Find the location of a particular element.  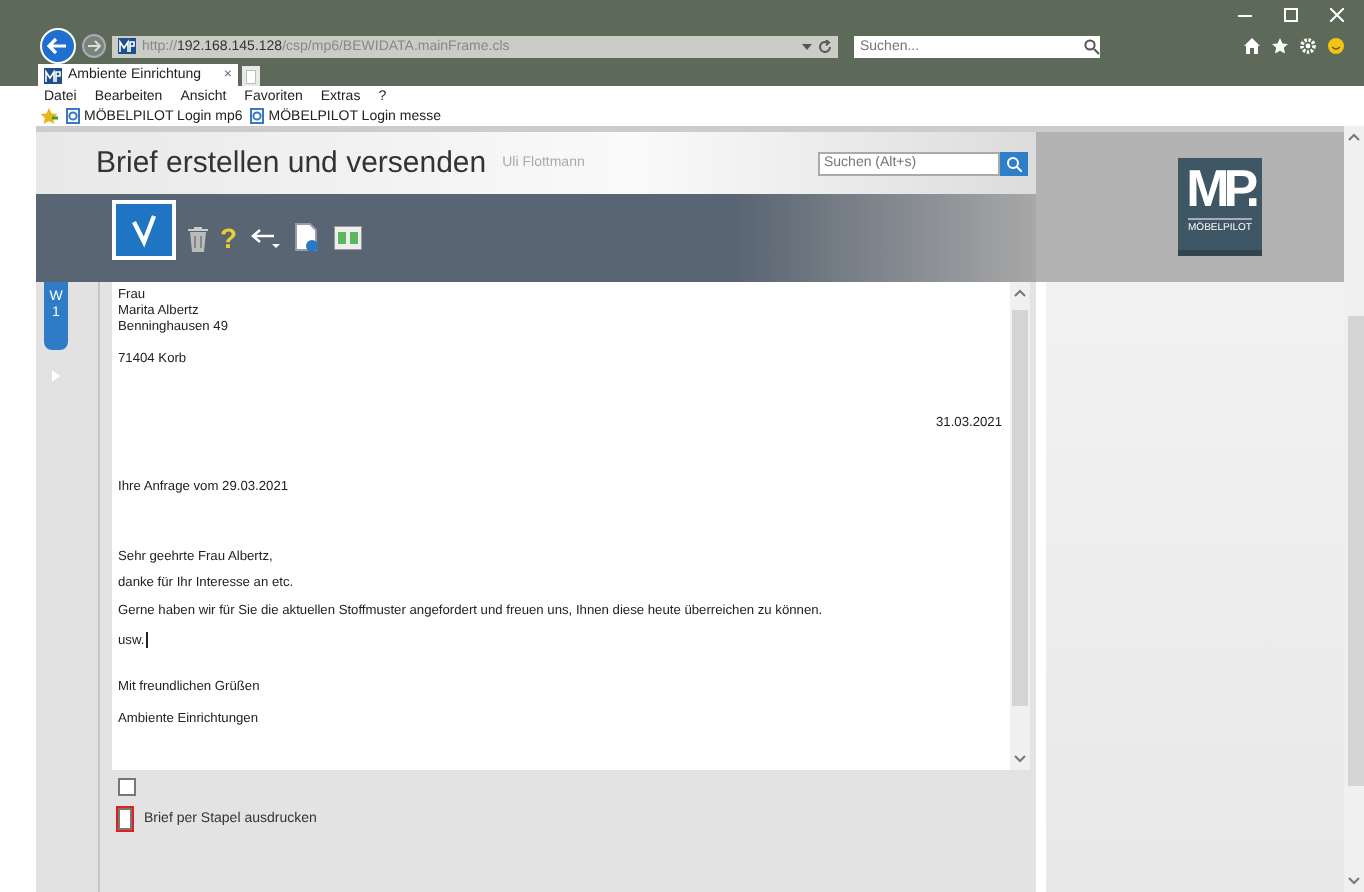

book-icon is located at coordinates (347, 238).